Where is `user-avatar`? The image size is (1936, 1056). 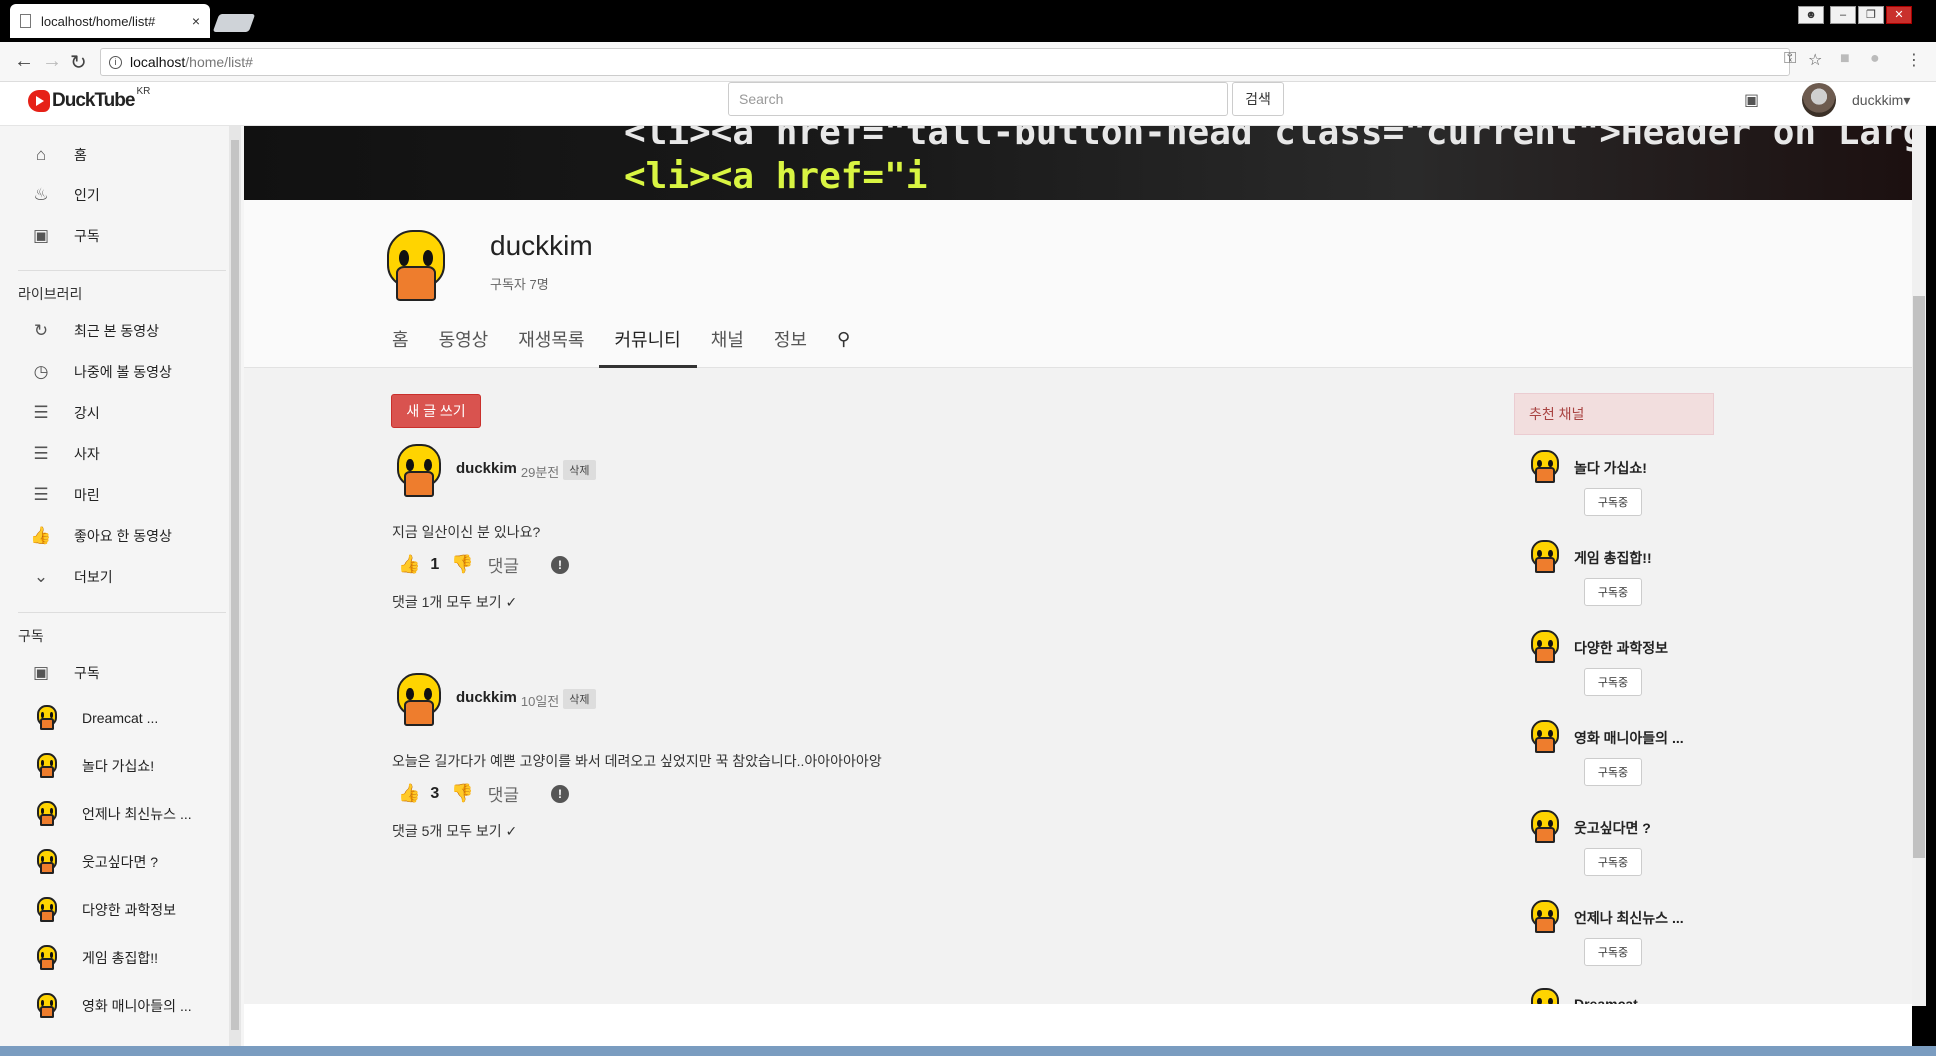
user-avatar is located at coordinates (1819, 100).